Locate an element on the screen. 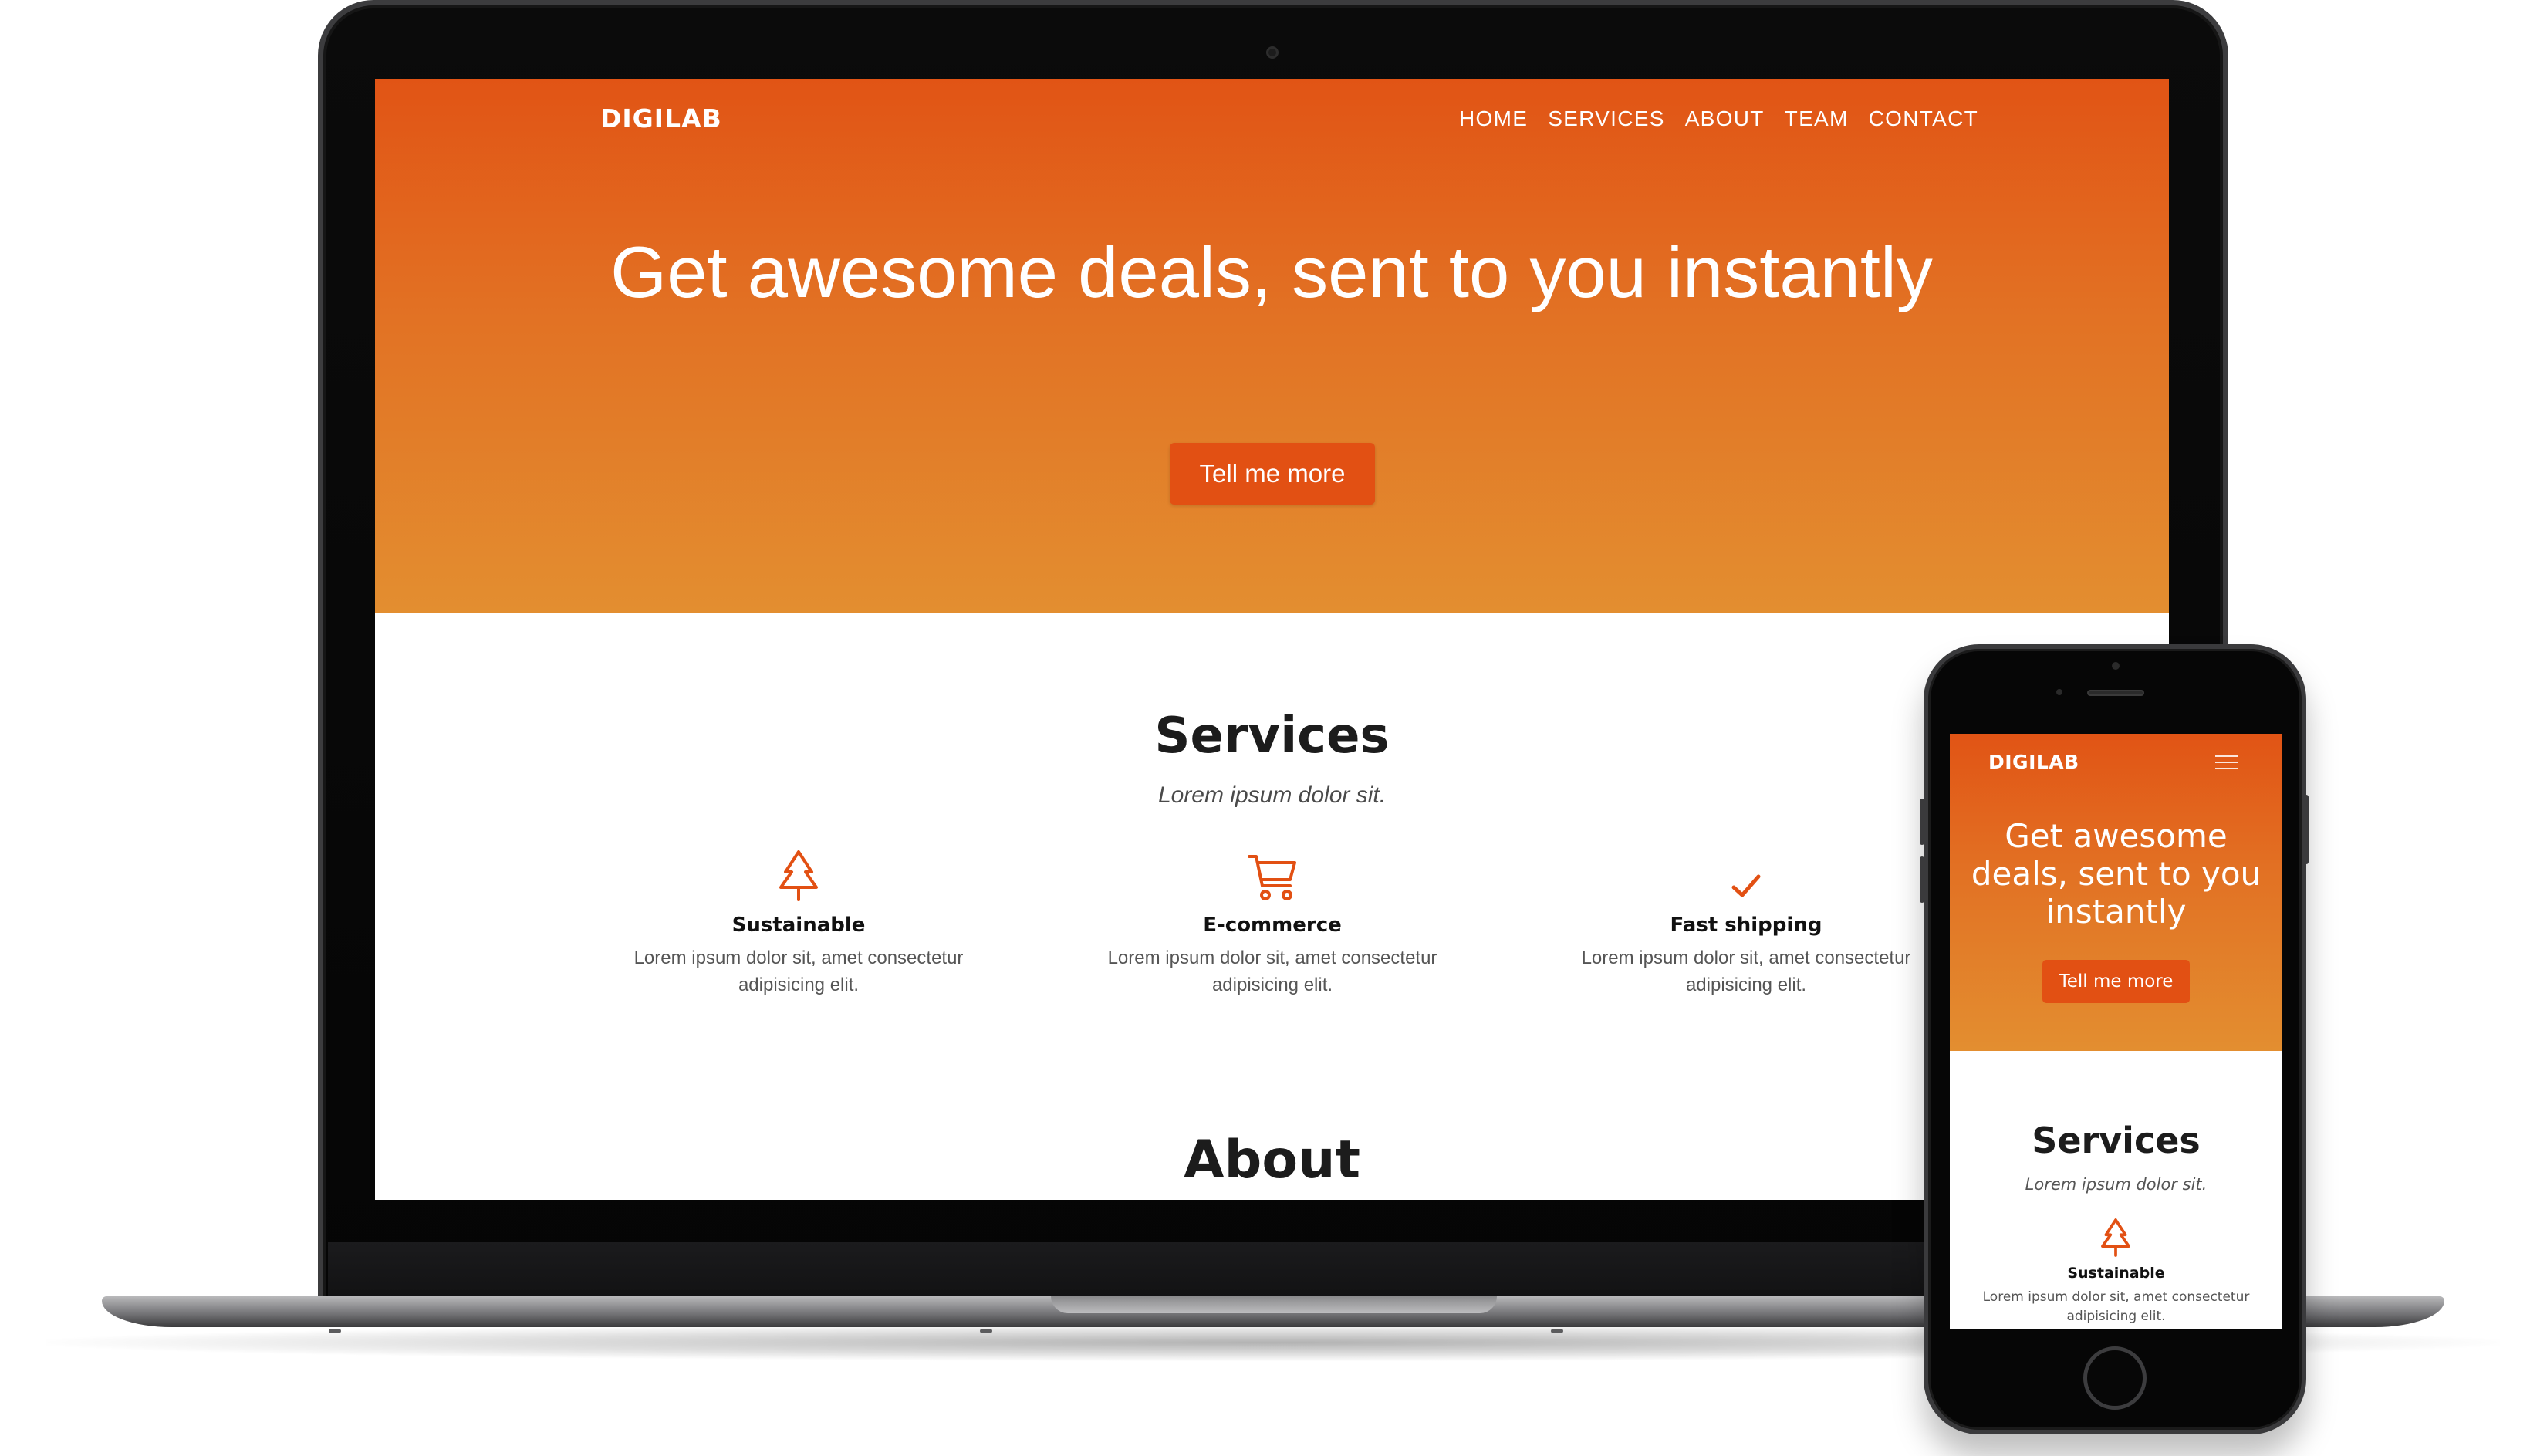 The height and width of the screenshot is (1456, 2547). mobile-services-title: Services is located at coordinates (2116, 1140).